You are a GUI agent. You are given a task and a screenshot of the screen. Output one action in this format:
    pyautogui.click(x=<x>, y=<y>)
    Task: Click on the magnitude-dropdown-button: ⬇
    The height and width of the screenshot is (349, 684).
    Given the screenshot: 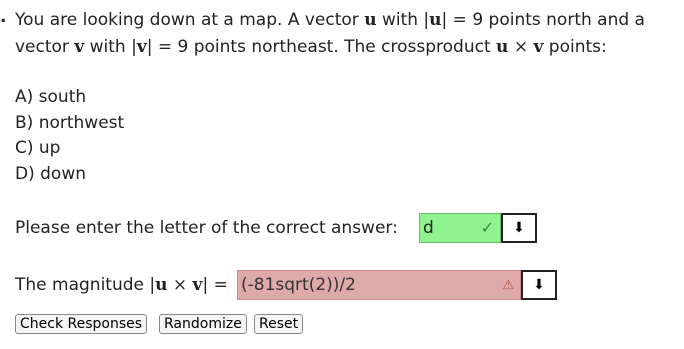 What is the action you would take?
    pyautogui.click(x=539, y=285)
    